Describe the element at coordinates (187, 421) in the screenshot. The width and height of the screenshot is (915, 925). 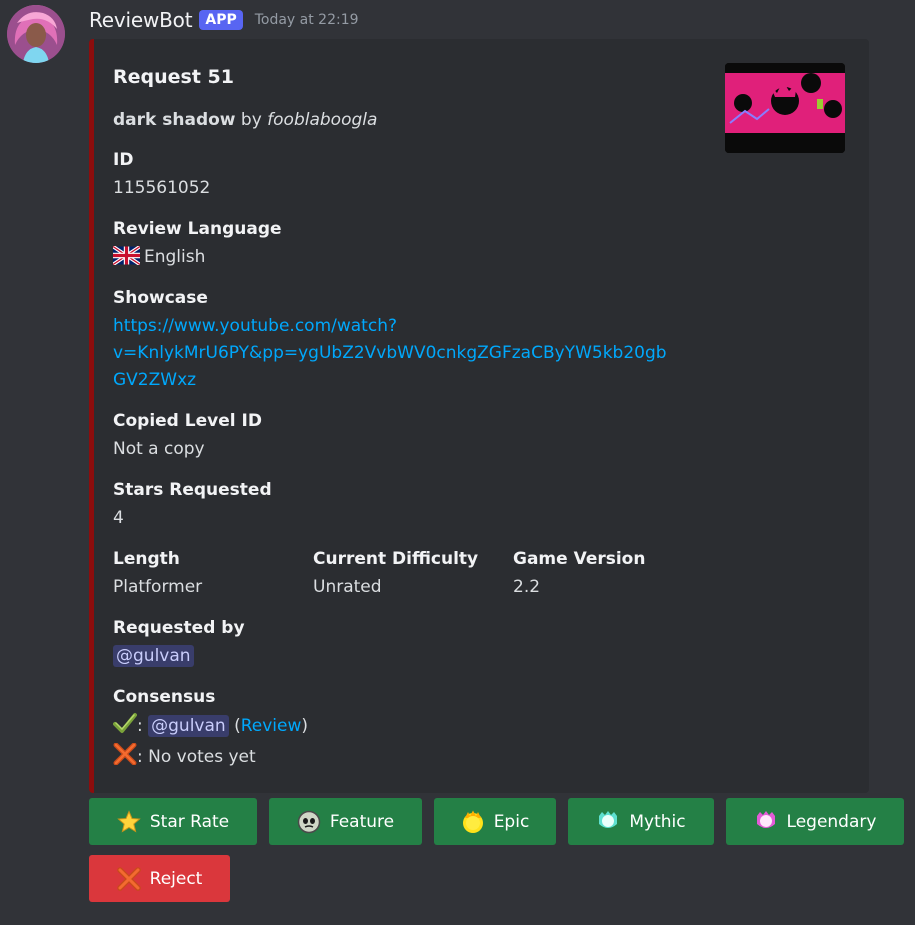
I see `field-name: Copied Level ID` at that location.